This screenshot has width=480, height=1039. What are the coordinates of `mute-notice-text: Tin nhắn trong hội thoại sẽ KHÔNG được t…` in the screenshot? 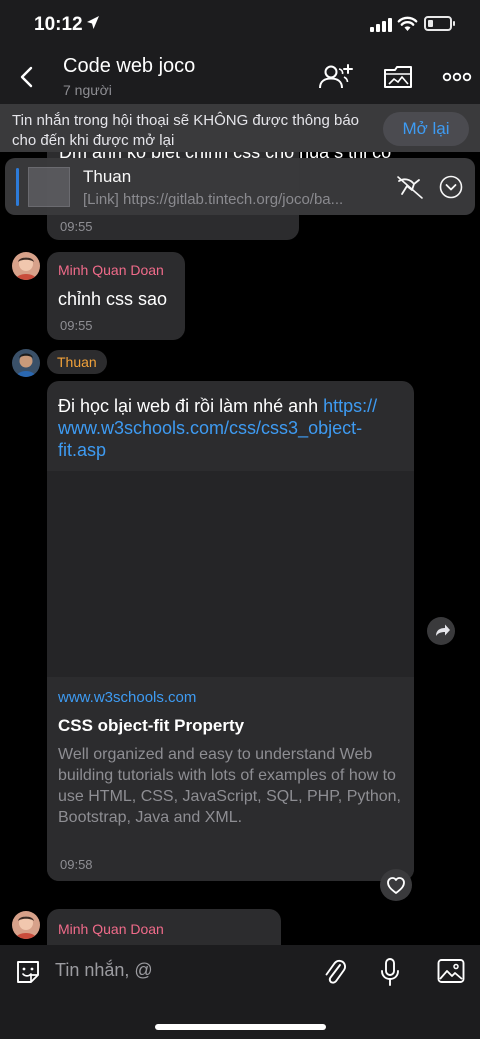 It's located at (186, 130).